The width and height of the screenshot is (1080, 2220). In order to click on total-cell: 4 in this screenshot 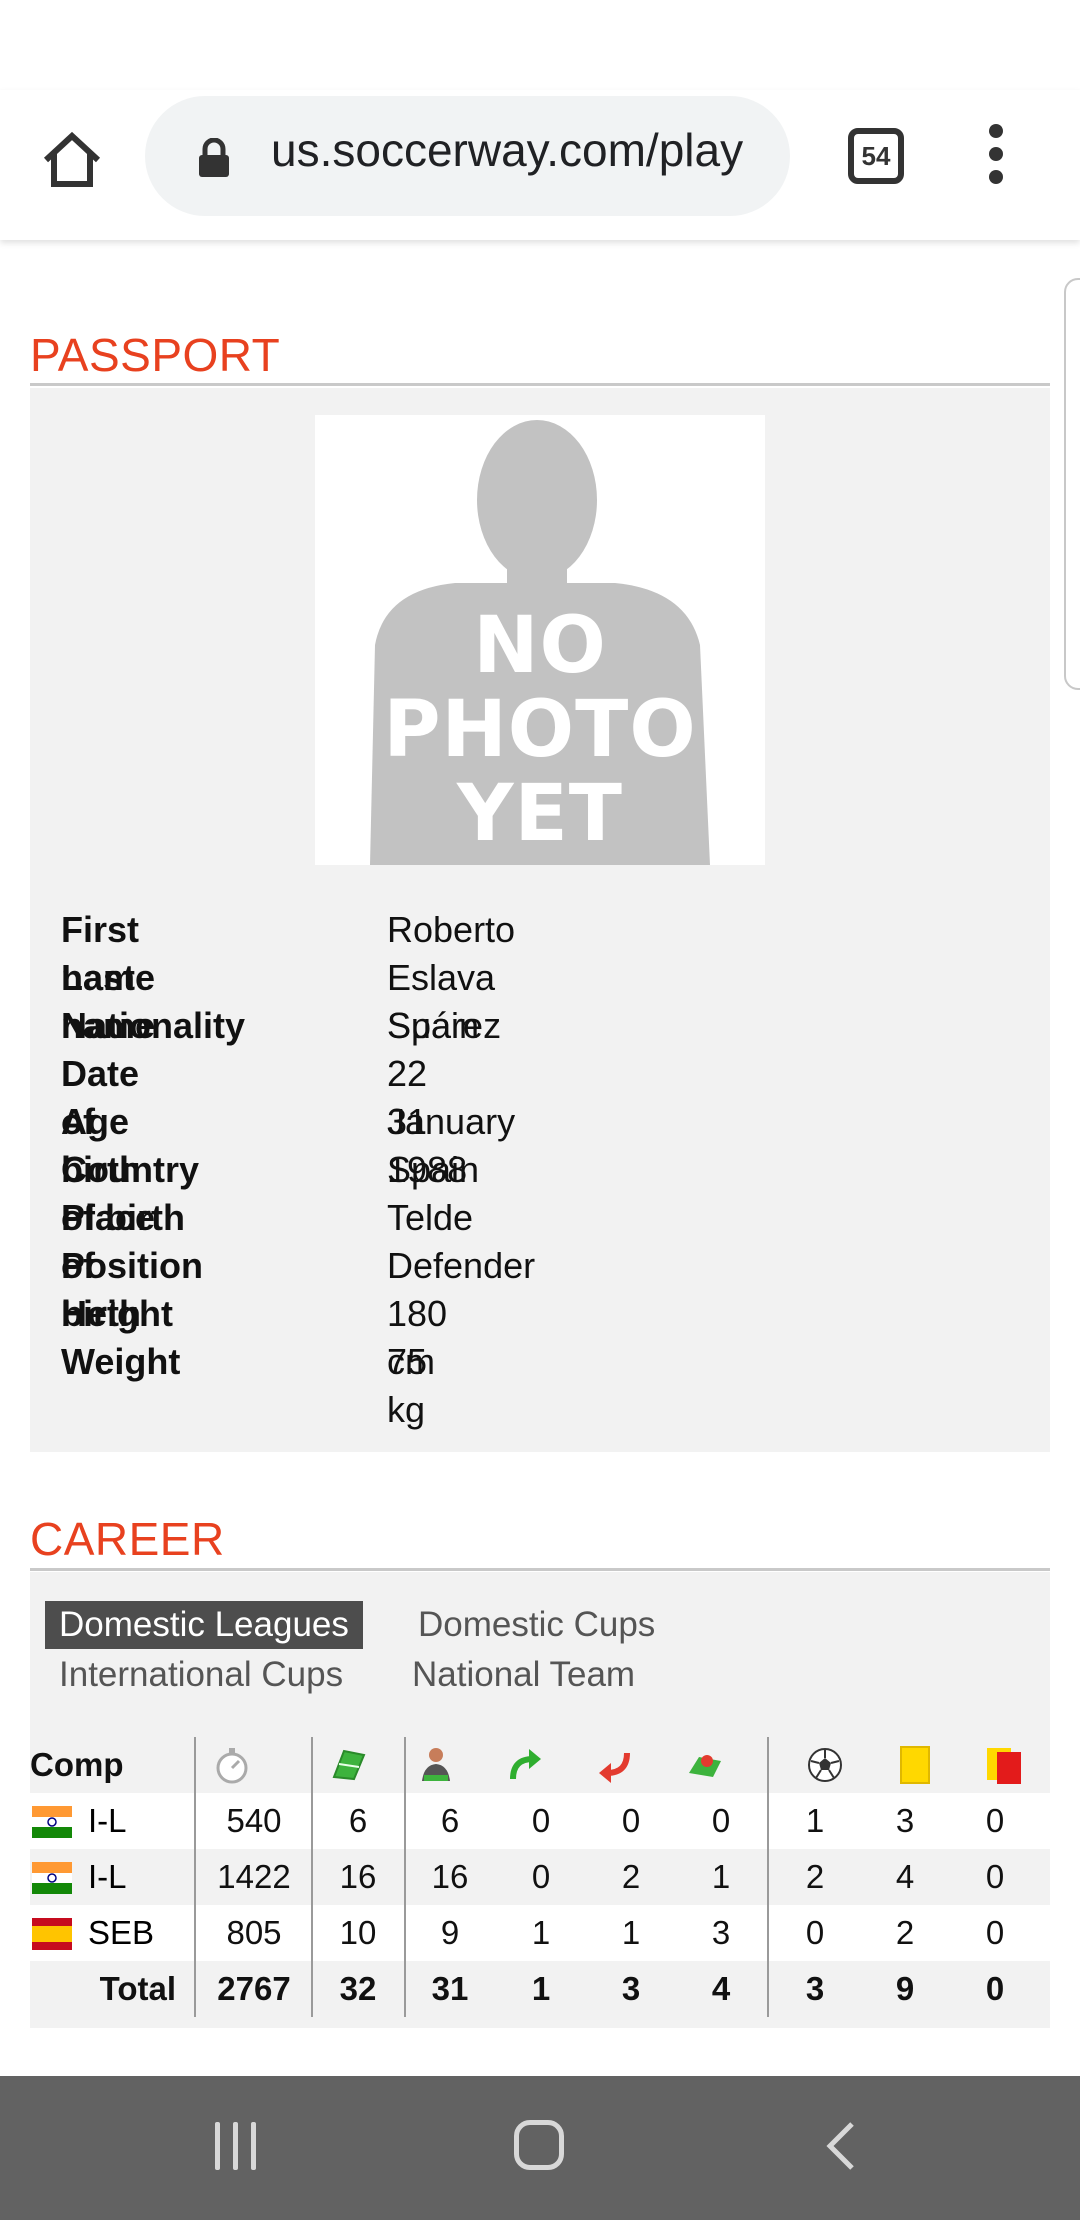, I will do `click(721, 1988)`.